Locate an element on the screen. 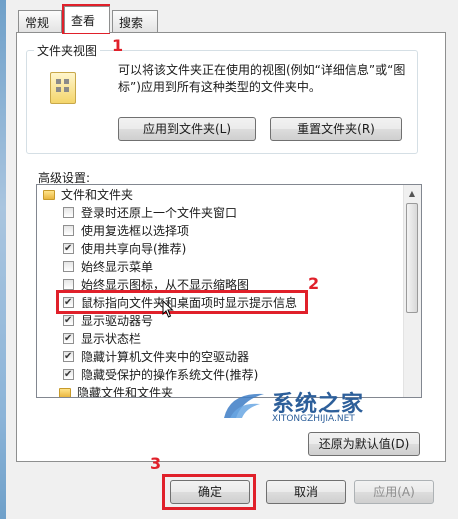 Image resolution: width=458 pixels, height=519 pixels. option-label: 始终显示菜单 is located at coordinates (117, 267).